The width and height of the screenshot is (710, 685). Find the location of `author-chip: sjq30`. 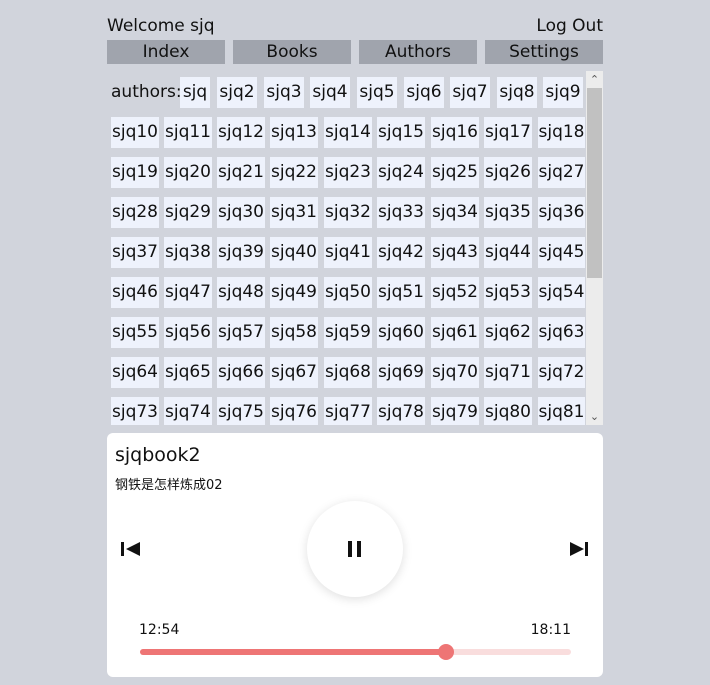

author-chip: sjq30 is located at coordinates (241, 212).